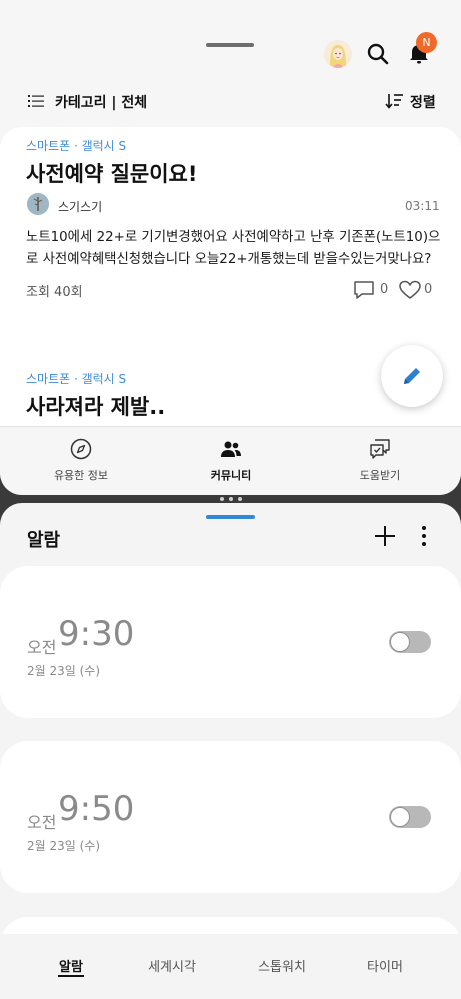  Describe the element at coordinates (230, 45) in the screenshot. I see `window-drag-handle` at that location.